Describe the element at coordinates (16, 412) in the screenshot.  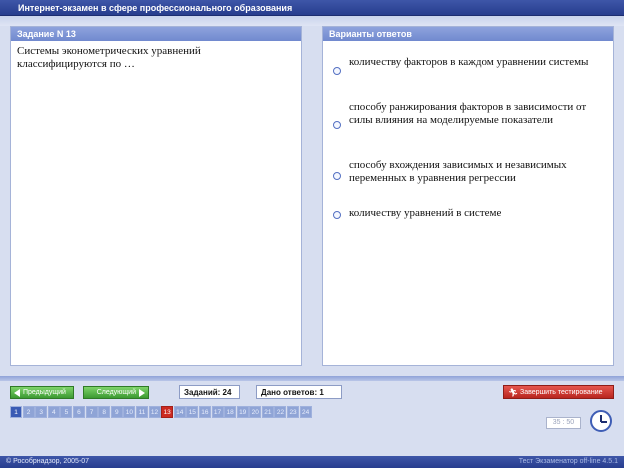
I see `page-button-1: 1` at that location.